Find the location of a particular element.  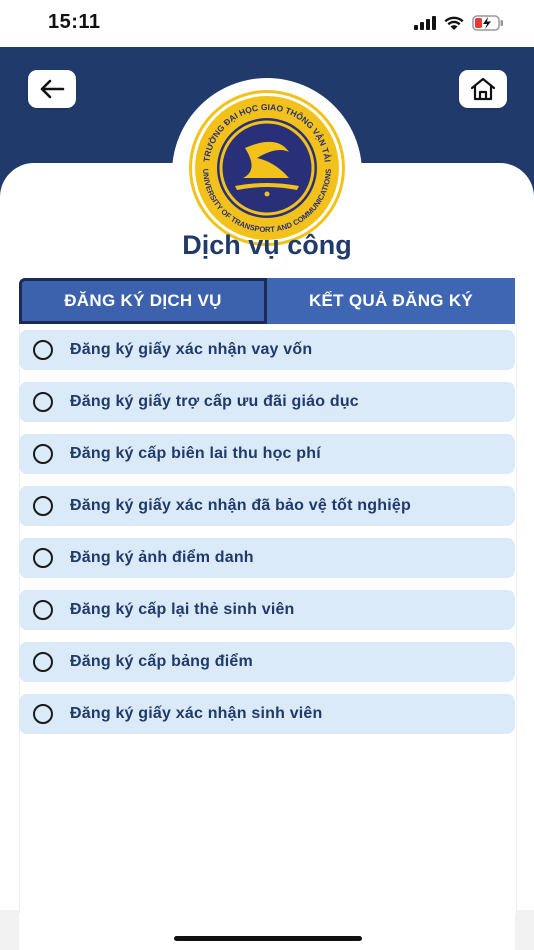

wifi-icon is located at coordinates (454, 23).